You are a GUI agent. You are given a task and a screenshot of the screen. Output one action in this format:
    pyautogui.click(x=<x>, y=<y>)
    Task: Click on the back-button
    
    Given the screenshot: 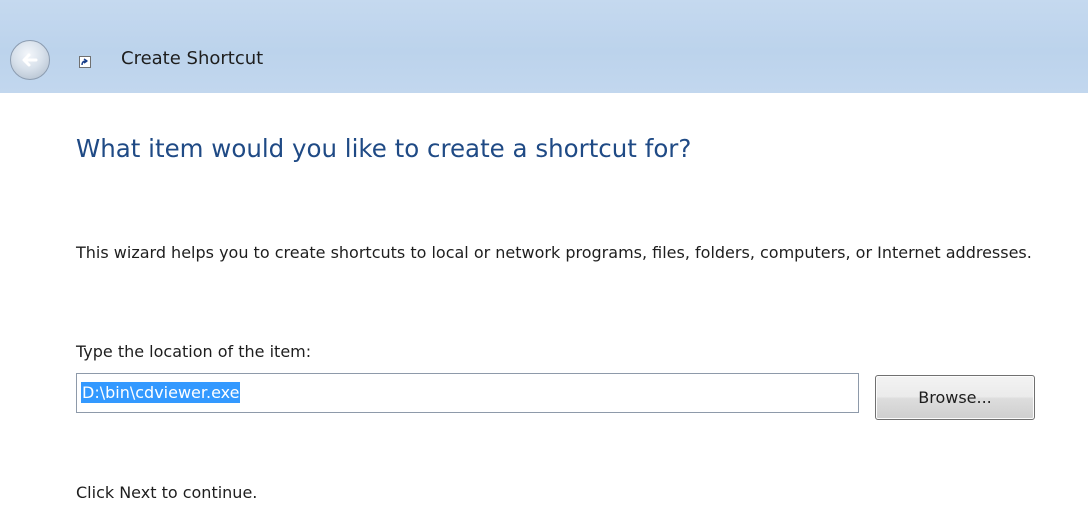 What is the action you would take?
    pyautogui.click(x=30, y=60)
    